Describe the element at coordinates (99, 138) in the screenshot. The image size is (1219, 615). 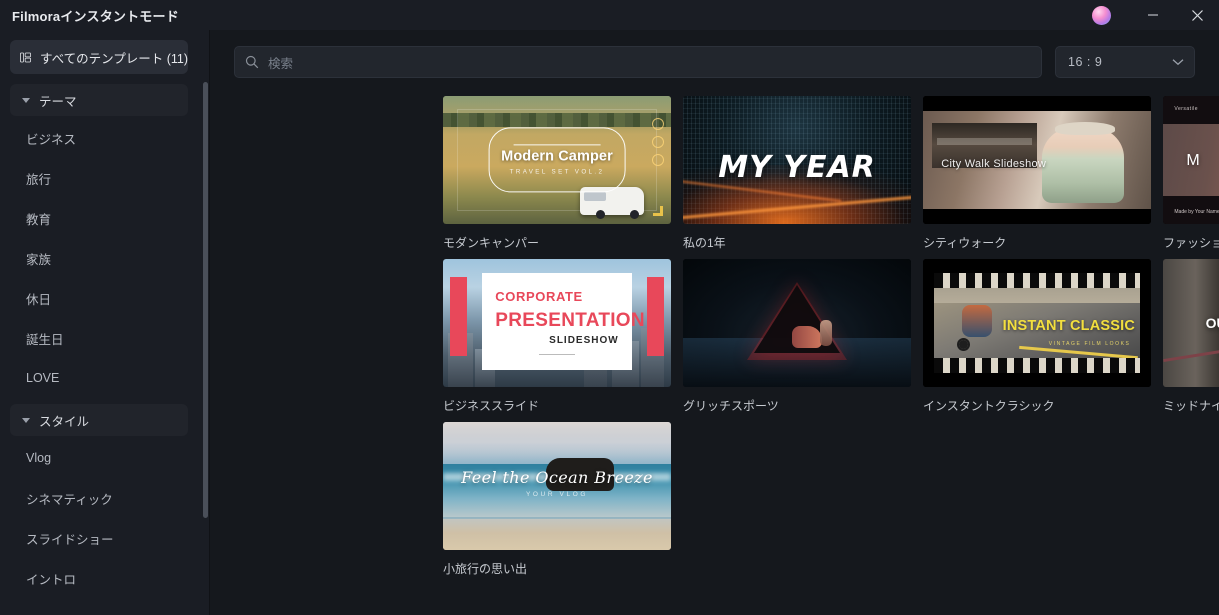
I see `sidebar-item-business: ビジネス` at that location.